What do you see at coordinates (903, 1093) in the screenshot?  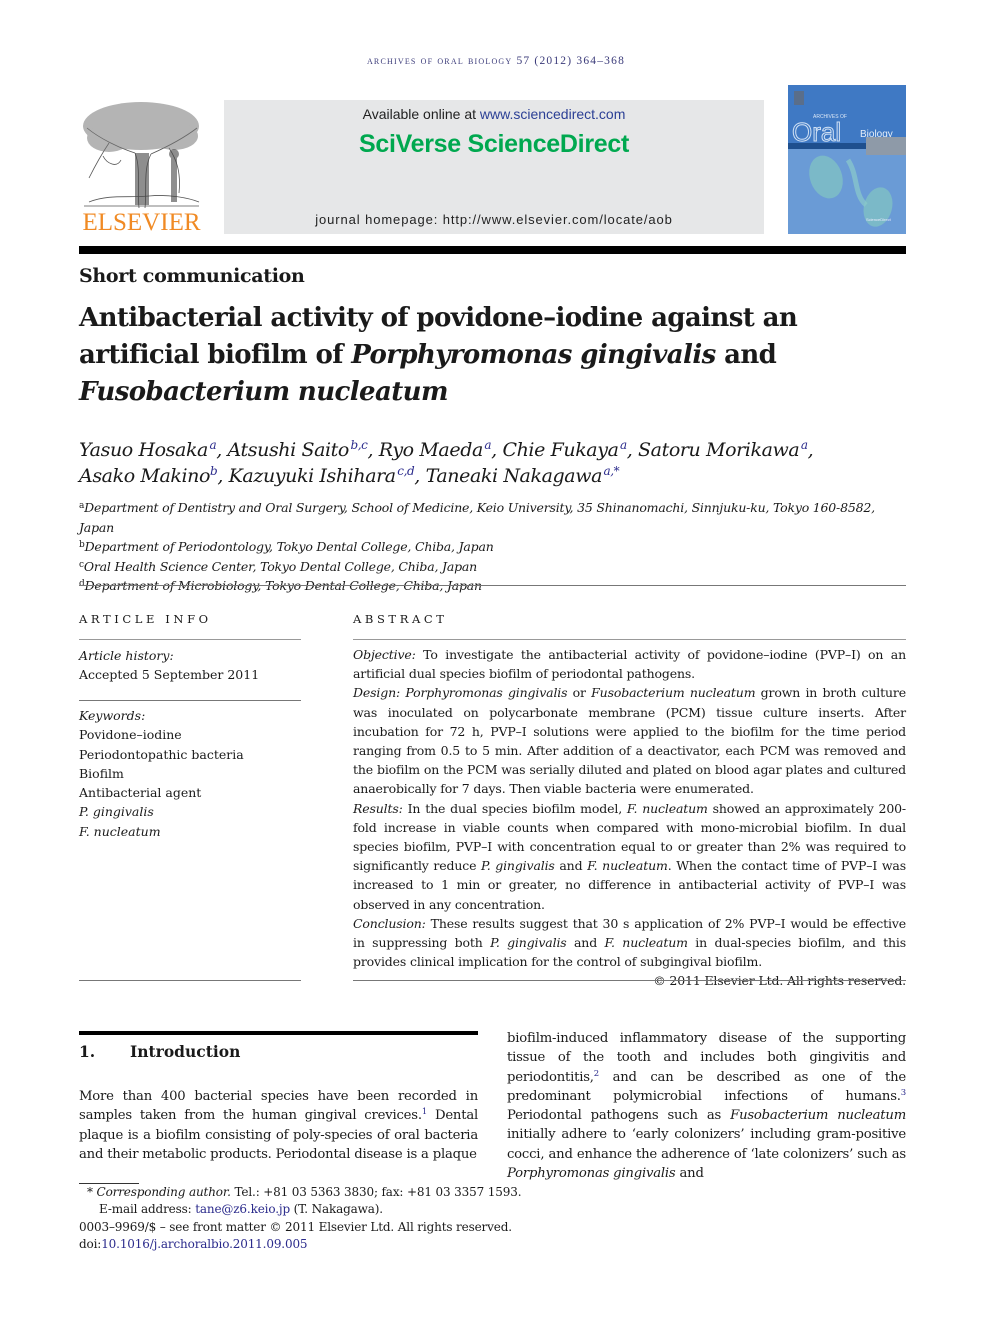 I see `citation-ref: 3` at bounding box center [903, 1093].